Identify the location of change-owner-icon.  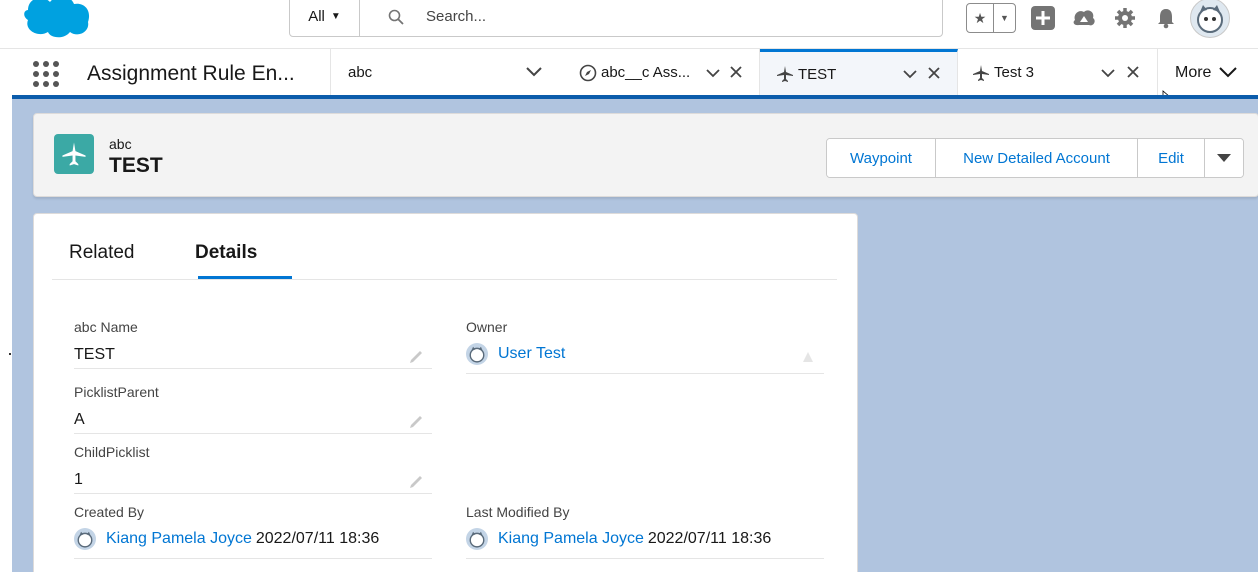
(808, 357).